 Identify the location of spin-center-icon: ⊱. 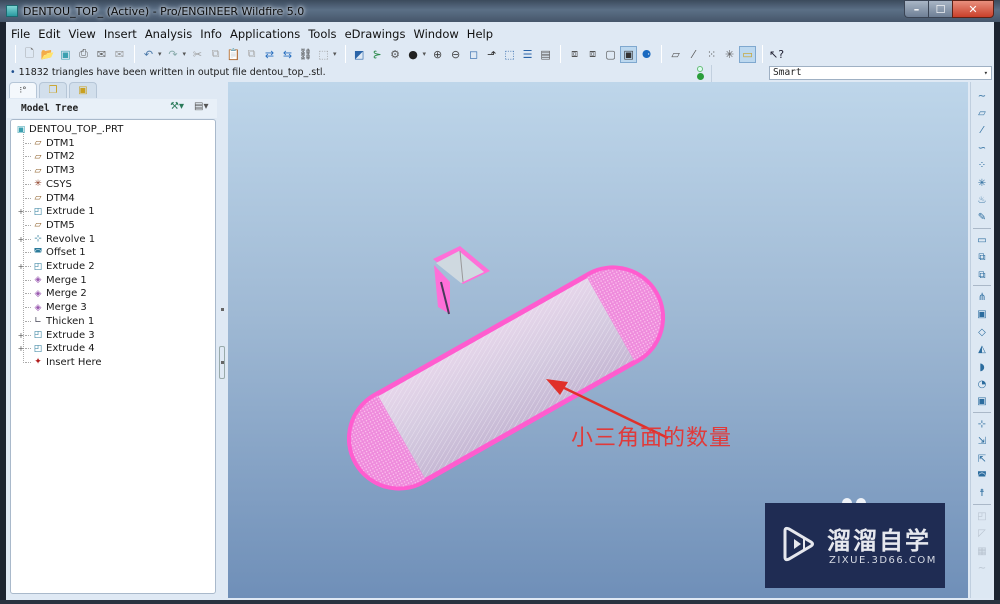
(377, 54).